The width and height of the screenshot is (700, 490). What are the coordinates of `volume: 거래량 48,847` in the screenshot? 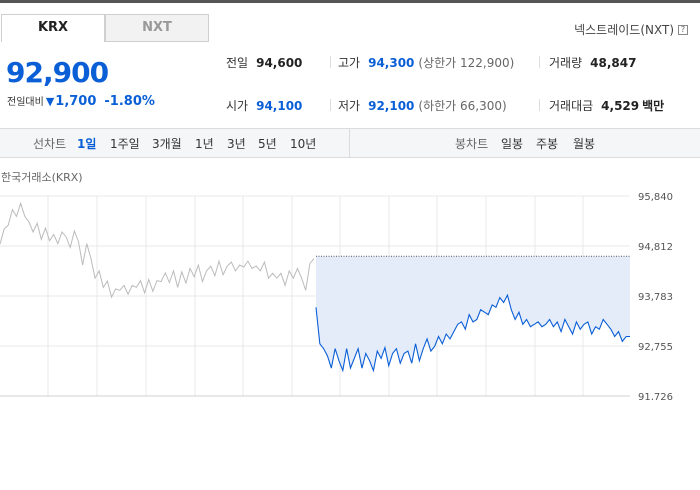 It's located at (592, 62).